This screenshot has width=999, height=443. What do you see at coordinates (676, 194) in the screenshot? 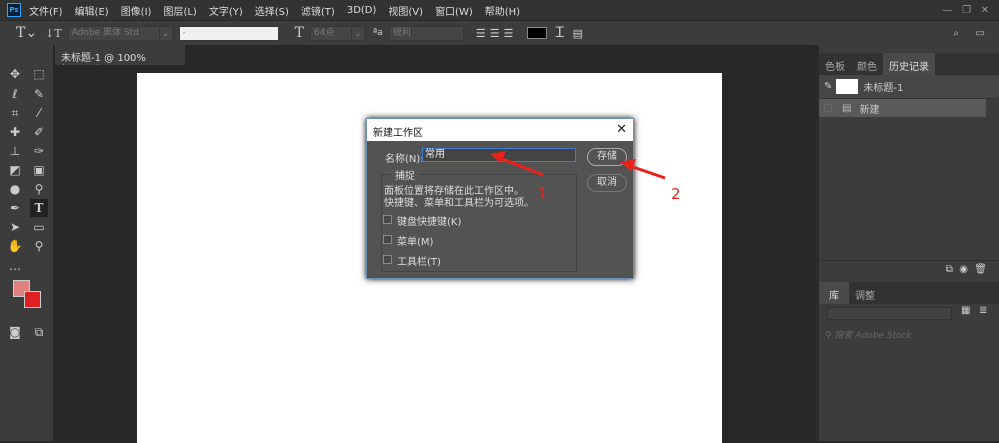
I see `annotation-label-2: 2` at bounding box center [676, 194].